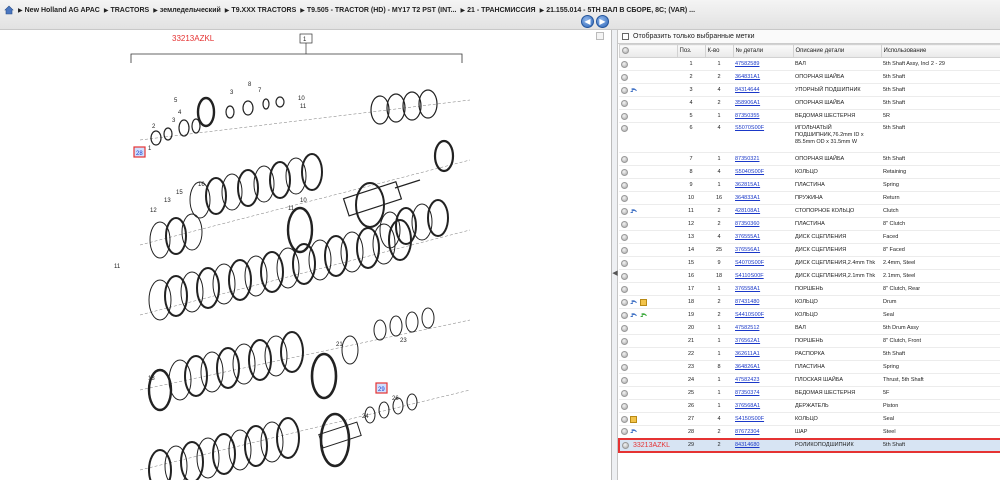  What do you see at coordinates (602, 21) in the screenshot?
I see `forward-button: ▶` at bounding box center [602, 21].